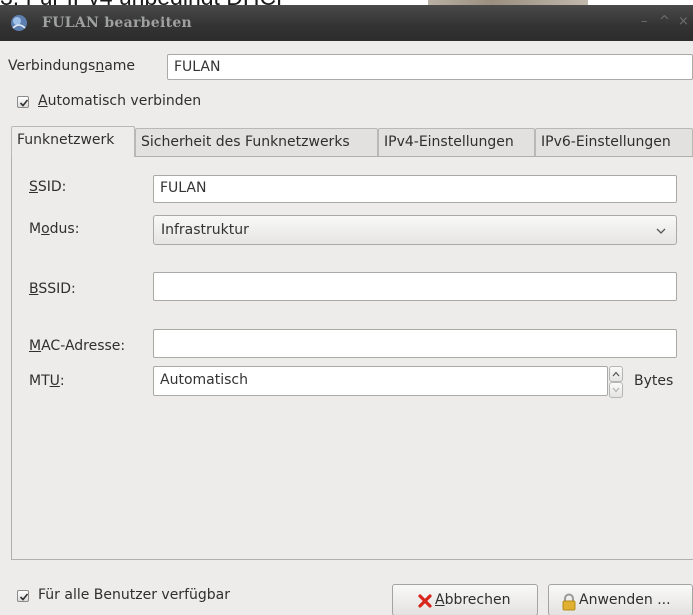 The height and width of the screenshot is (615, 693). I want to click on mode-select-value: Infrastruktur, so click(205, 230).